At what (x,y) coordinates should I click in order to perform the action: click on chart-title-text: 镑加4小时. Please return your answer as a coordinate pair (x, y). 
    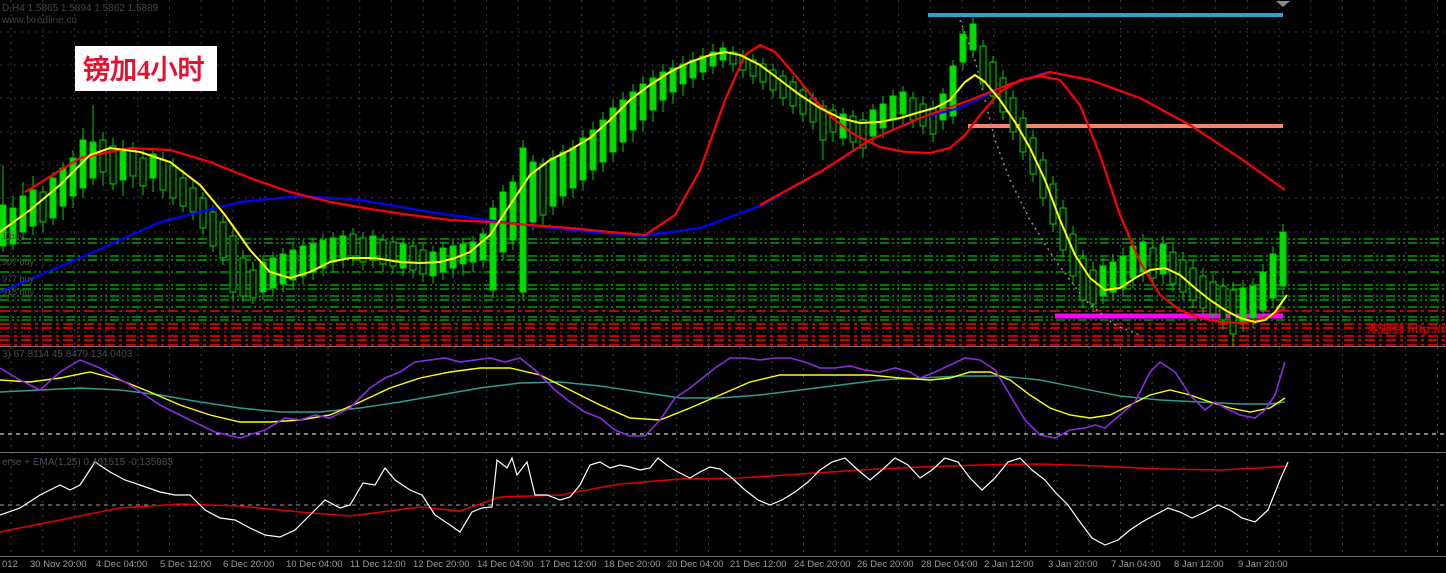
    Looking at the image, I should click on (144, 70).